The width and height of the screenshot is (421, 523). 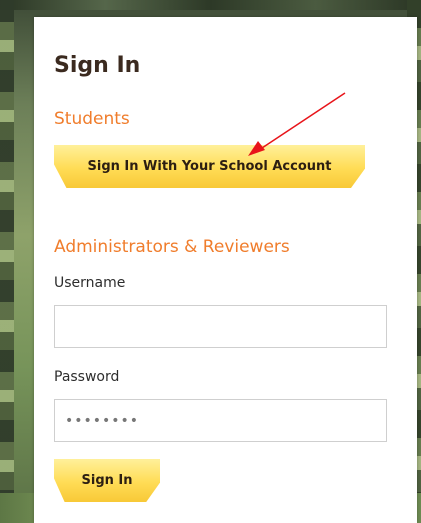 I want to click on students-heading: Students, so click(x=92, y=119).